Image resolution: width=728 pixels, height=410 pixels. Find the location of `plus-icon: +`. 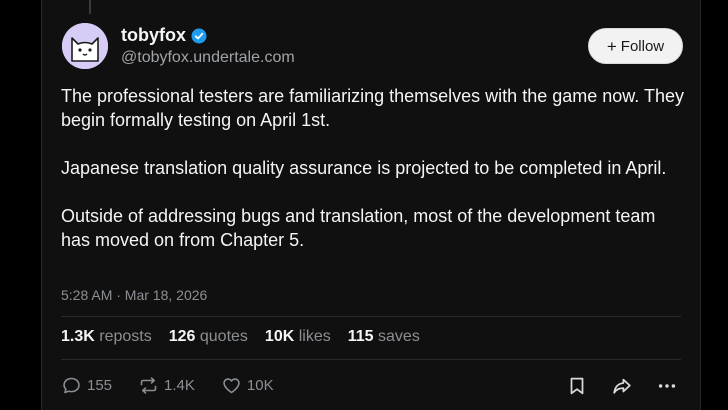

plus-icon: + is located at coordinates (611, 46).